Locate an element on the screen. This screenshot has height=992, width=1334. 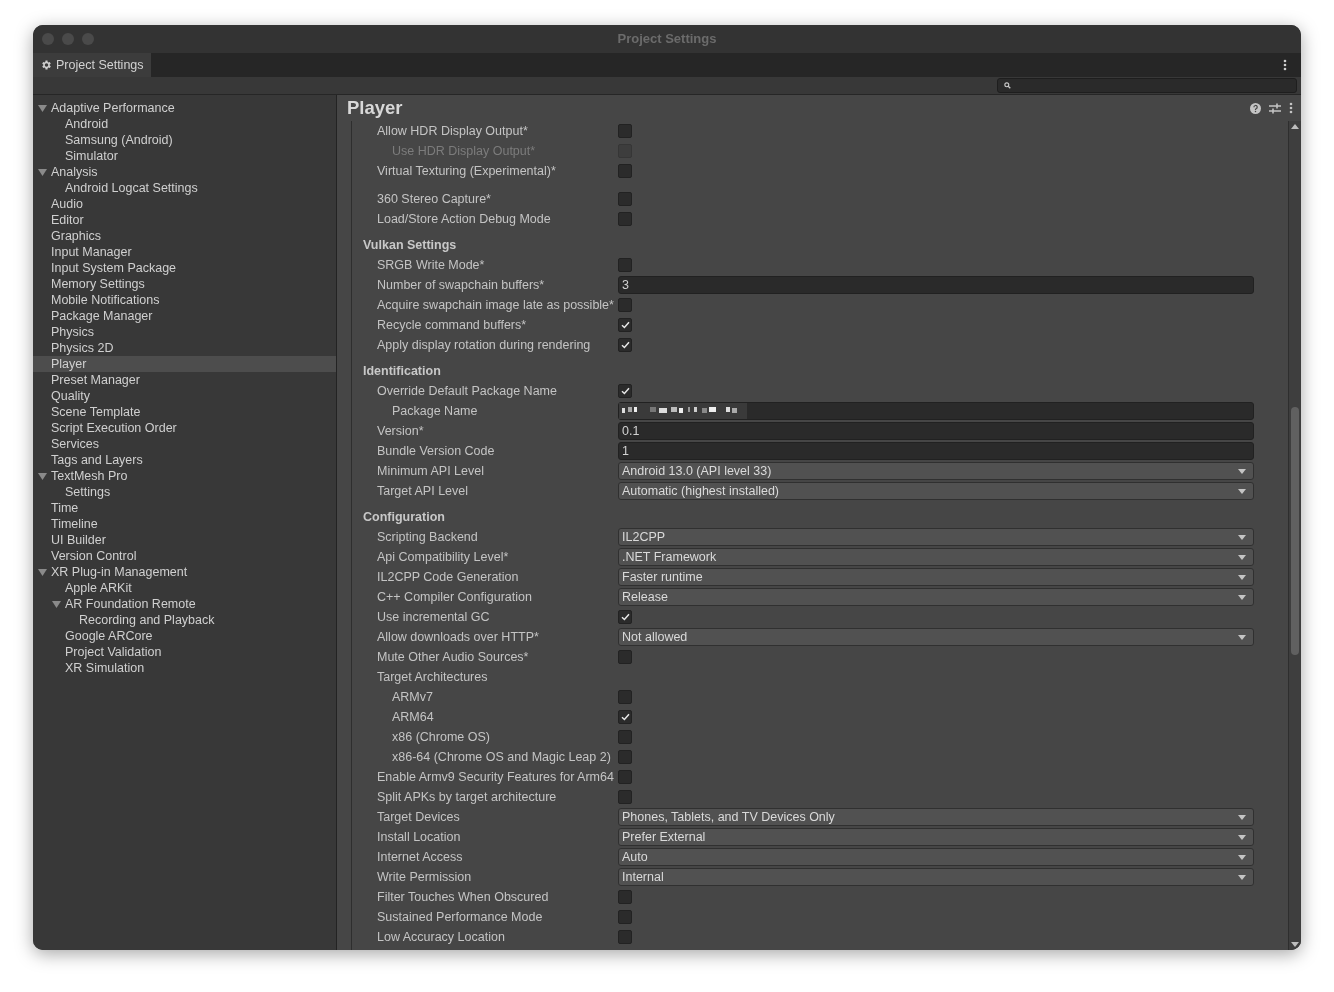
sidebar-item: Android is located at coordinates (184, 124).